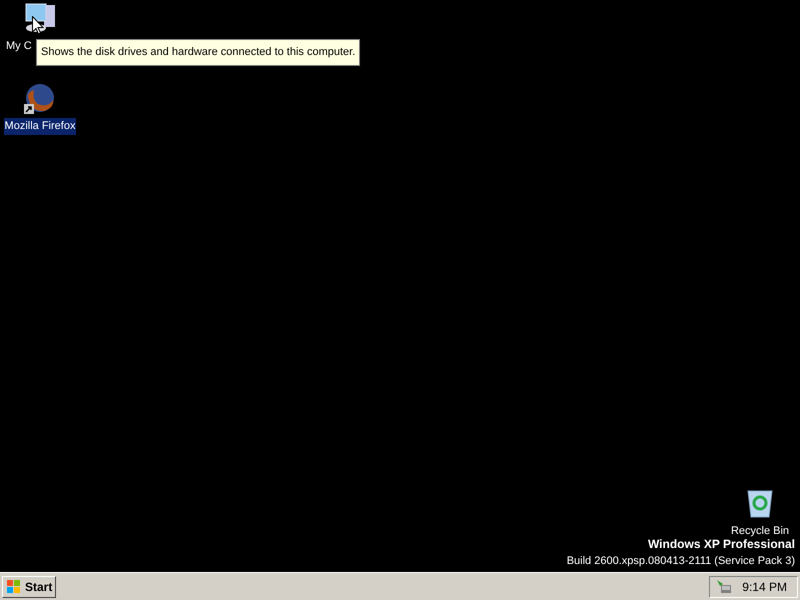  I want to click on icon-label: My C, so click(19, 46).